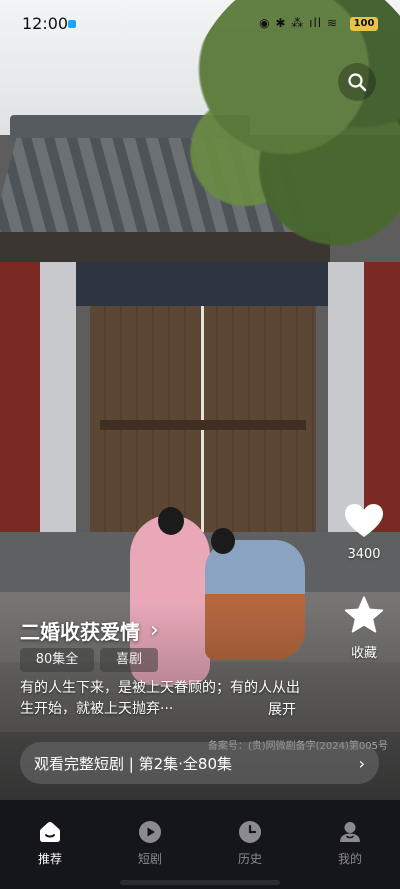 The width and height of the screenshot is (400, 889). What do you see at coordinates (350, 832) in the screenshot?
I see `user-icon` at bounding box center [350, 832].